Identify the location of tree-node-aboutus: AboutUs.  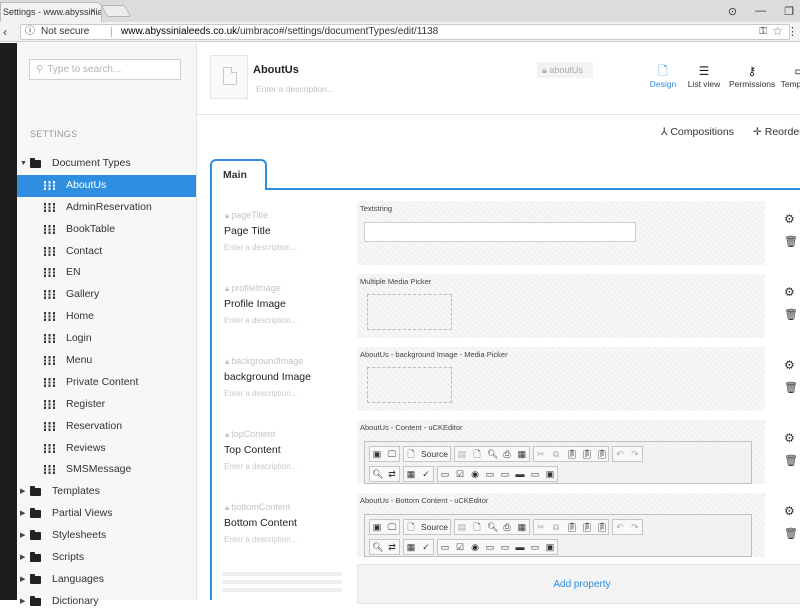
(106, 185).